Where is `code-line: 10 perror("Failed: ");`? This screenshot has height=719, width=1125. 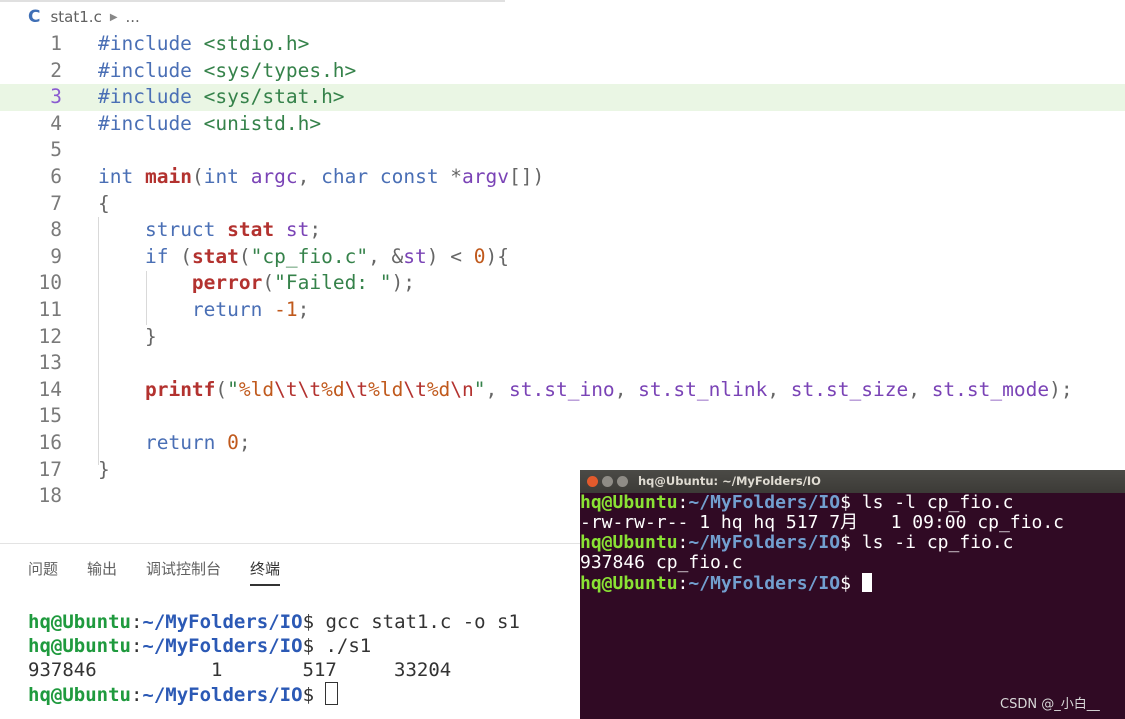 code-line: 10 perror("Failed: "); is located at coordinates (562, 283).